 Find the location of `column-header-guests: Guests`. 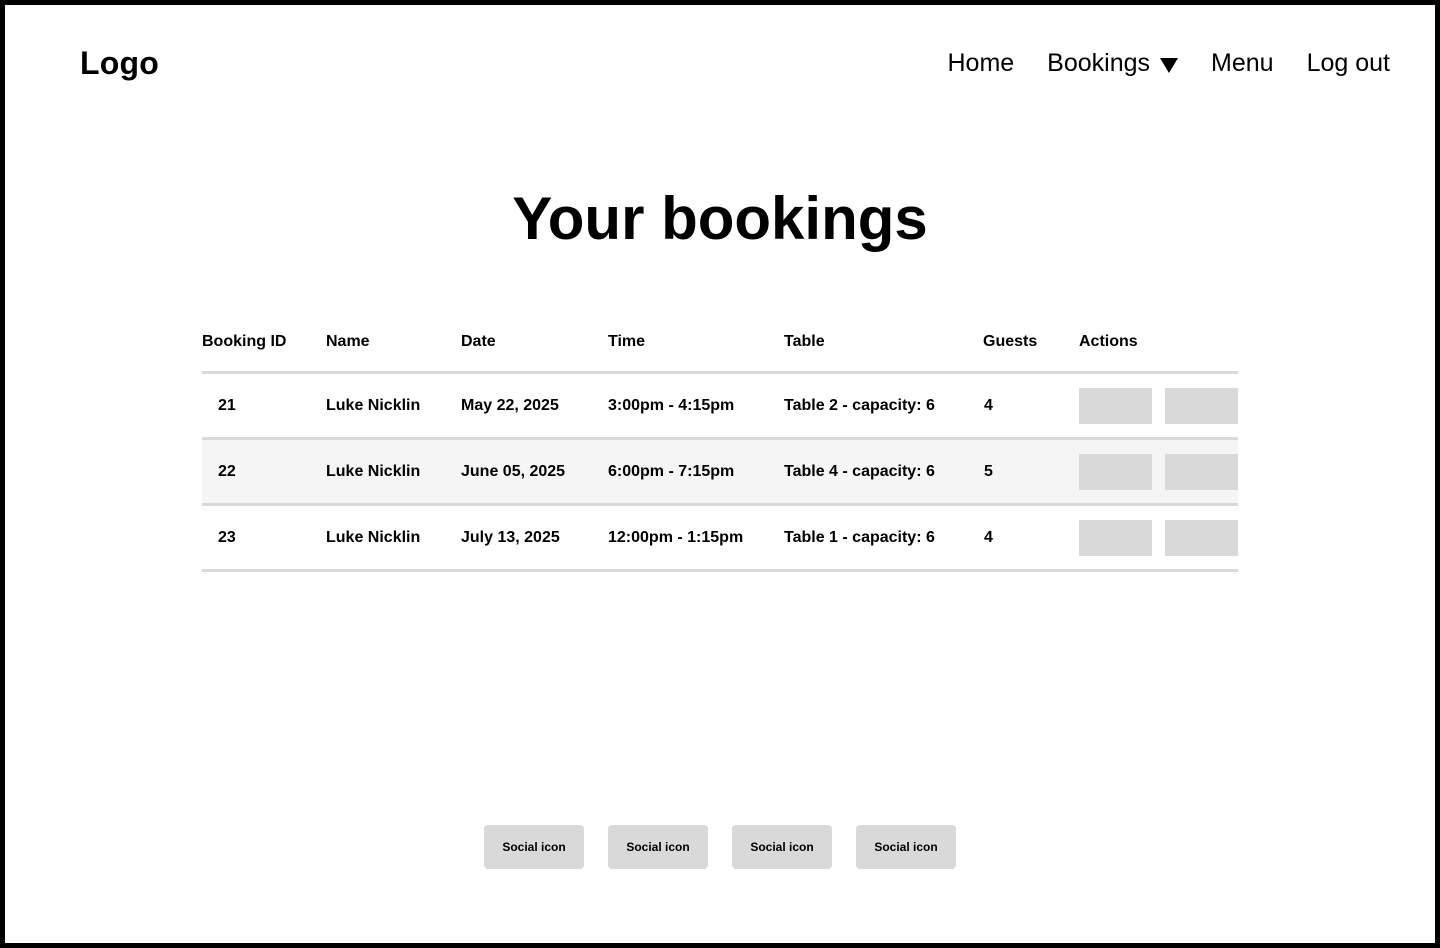

column-header-guests: Guests is located at coordinates (1031, 353).